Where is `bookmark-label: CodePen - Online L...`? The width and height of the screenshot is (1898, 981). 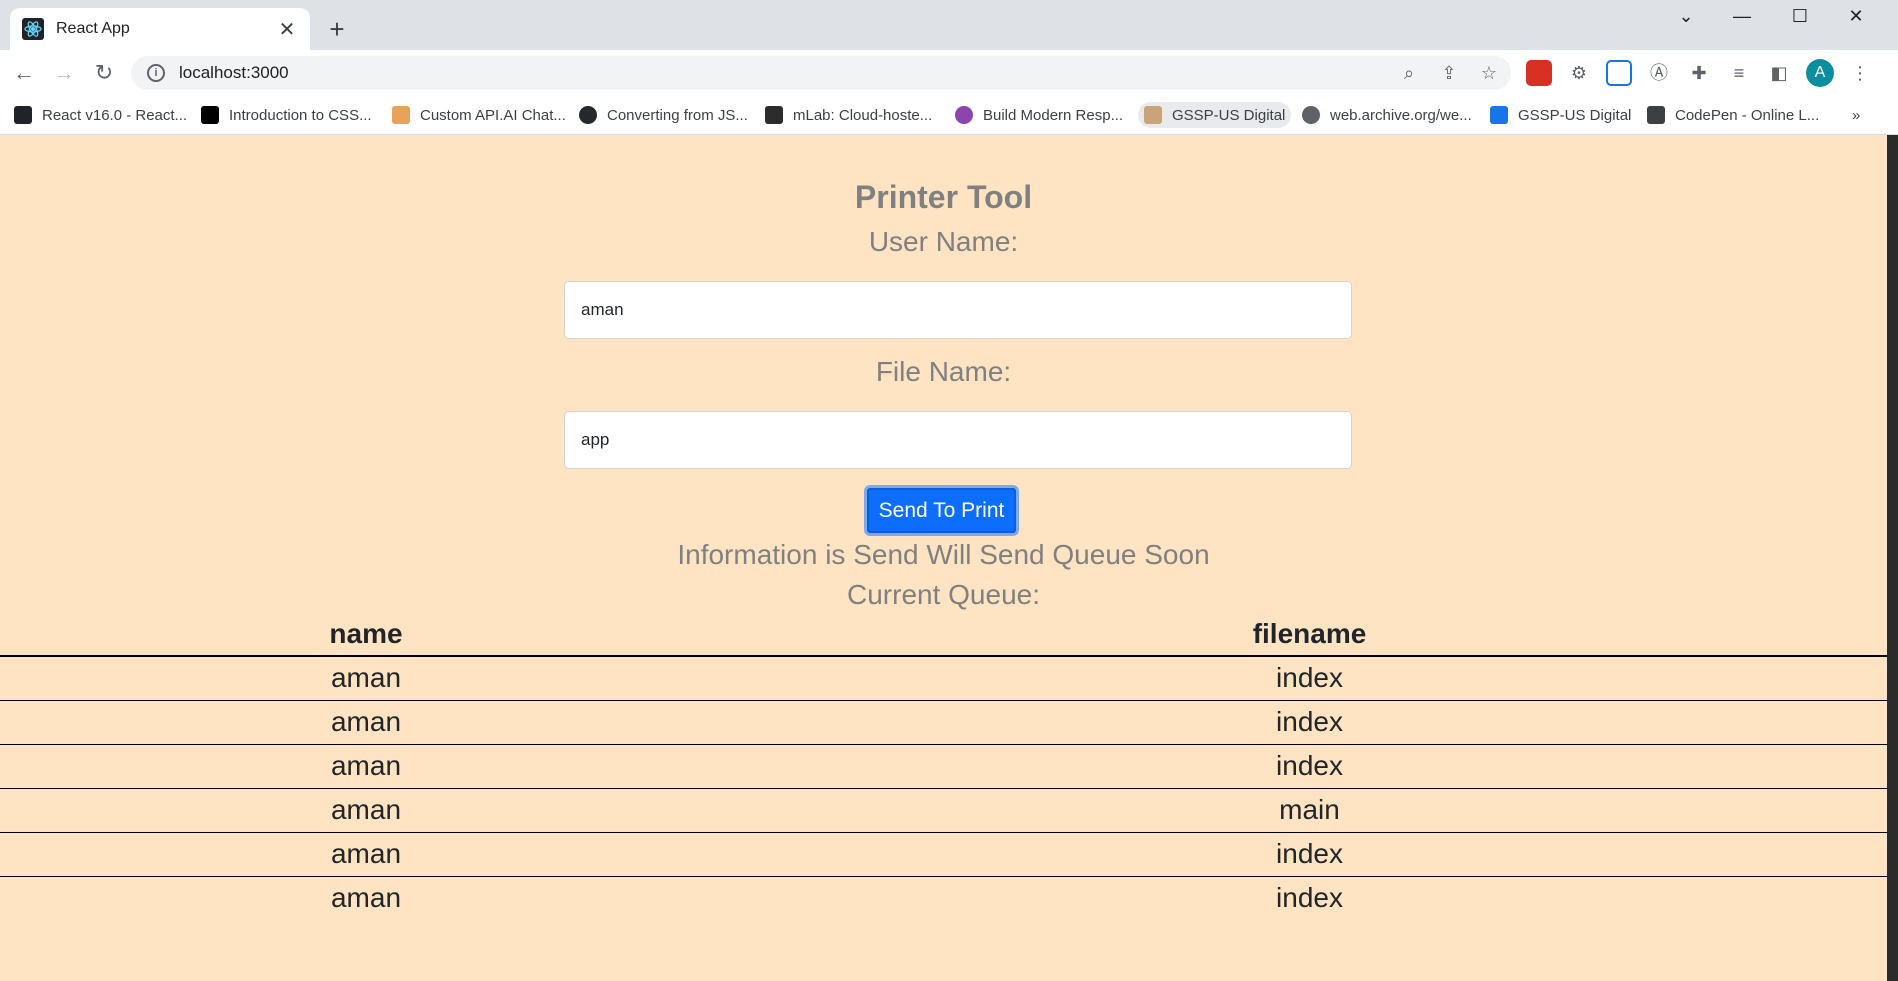
bookmark-label: CodePen - Online L... is located at coordinates (1747, 115).